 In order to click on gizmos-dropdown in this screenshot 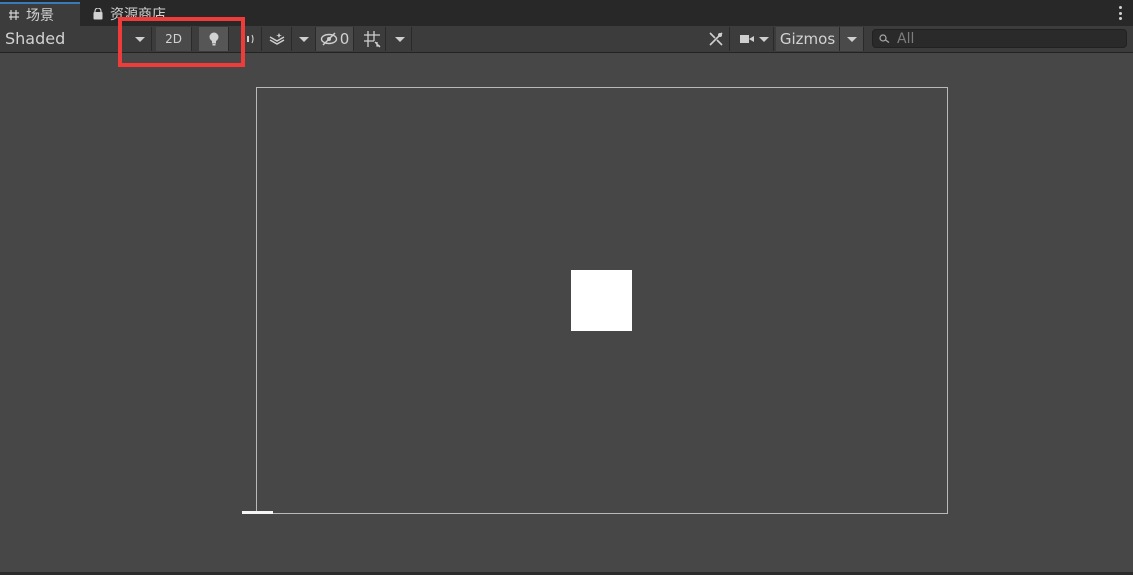, I will do `click(852, 39)`.